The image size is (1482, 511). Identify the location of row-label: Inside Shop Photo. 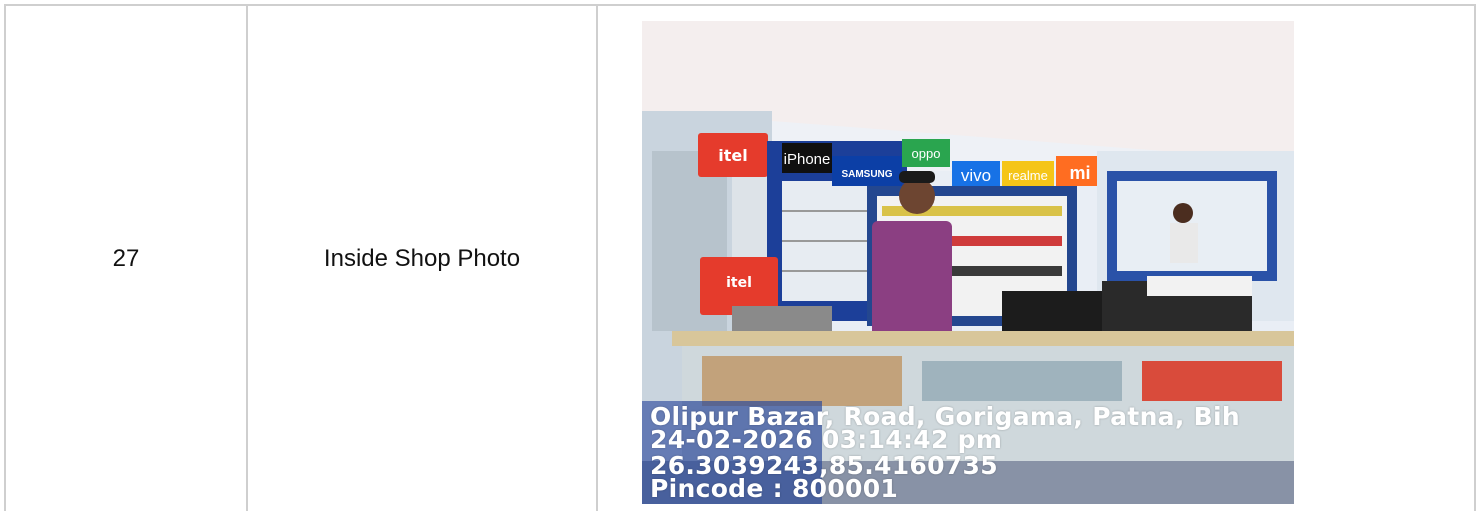
(422, 258).